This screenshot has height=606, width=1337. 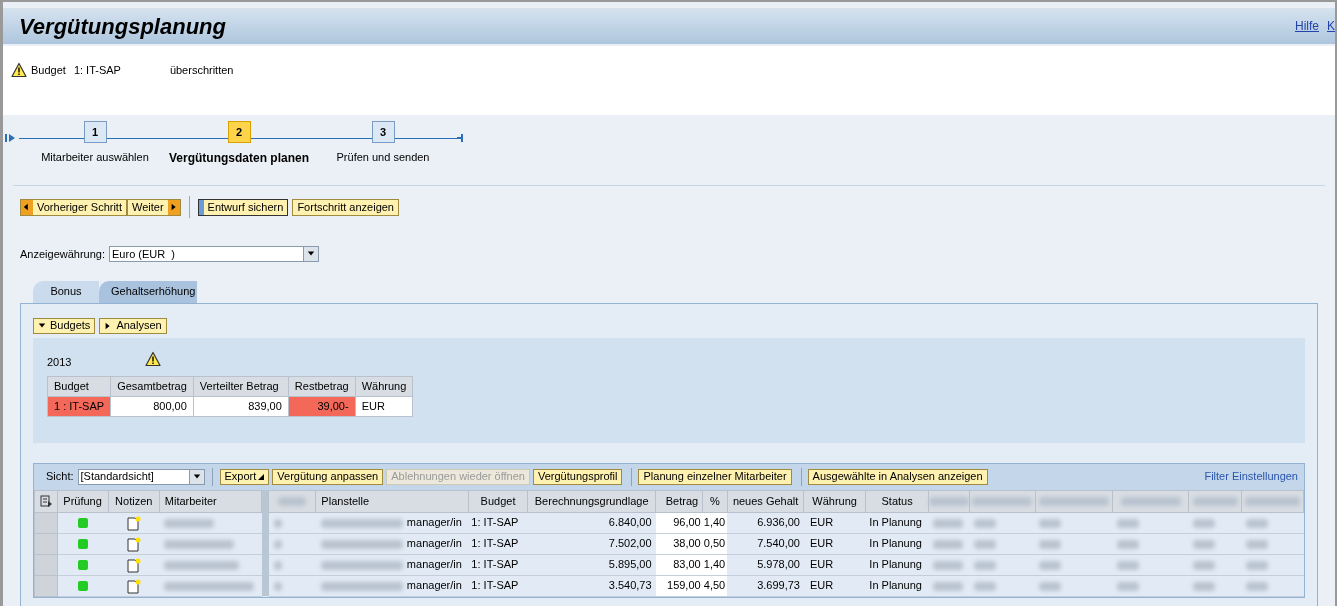 I want to click on caret-right-icon, so click(x=173, y=207).